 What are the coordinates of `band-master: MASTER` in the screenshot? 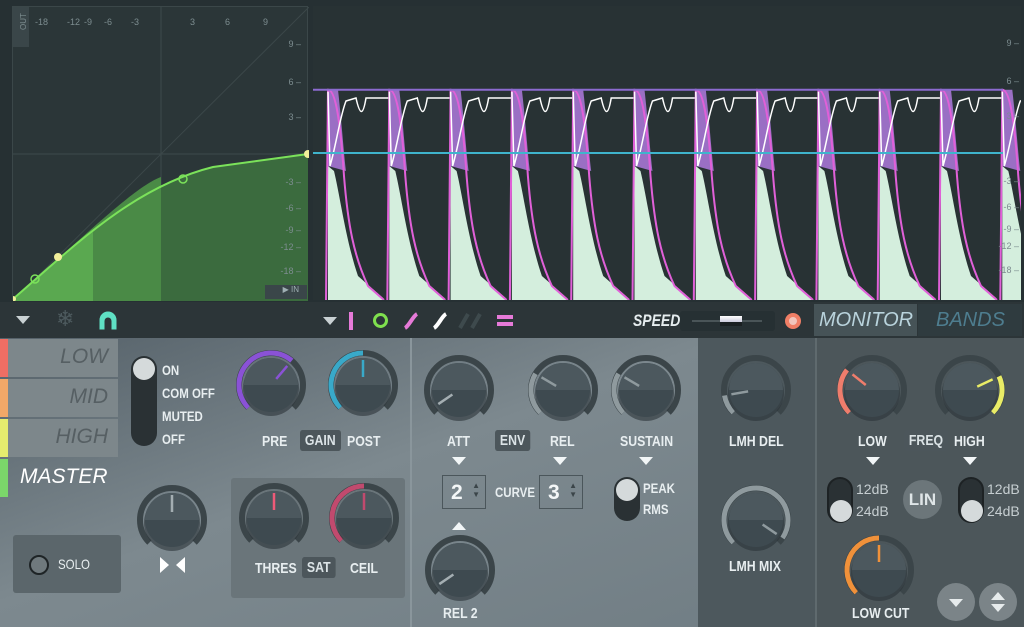 It's located at (64, 477).